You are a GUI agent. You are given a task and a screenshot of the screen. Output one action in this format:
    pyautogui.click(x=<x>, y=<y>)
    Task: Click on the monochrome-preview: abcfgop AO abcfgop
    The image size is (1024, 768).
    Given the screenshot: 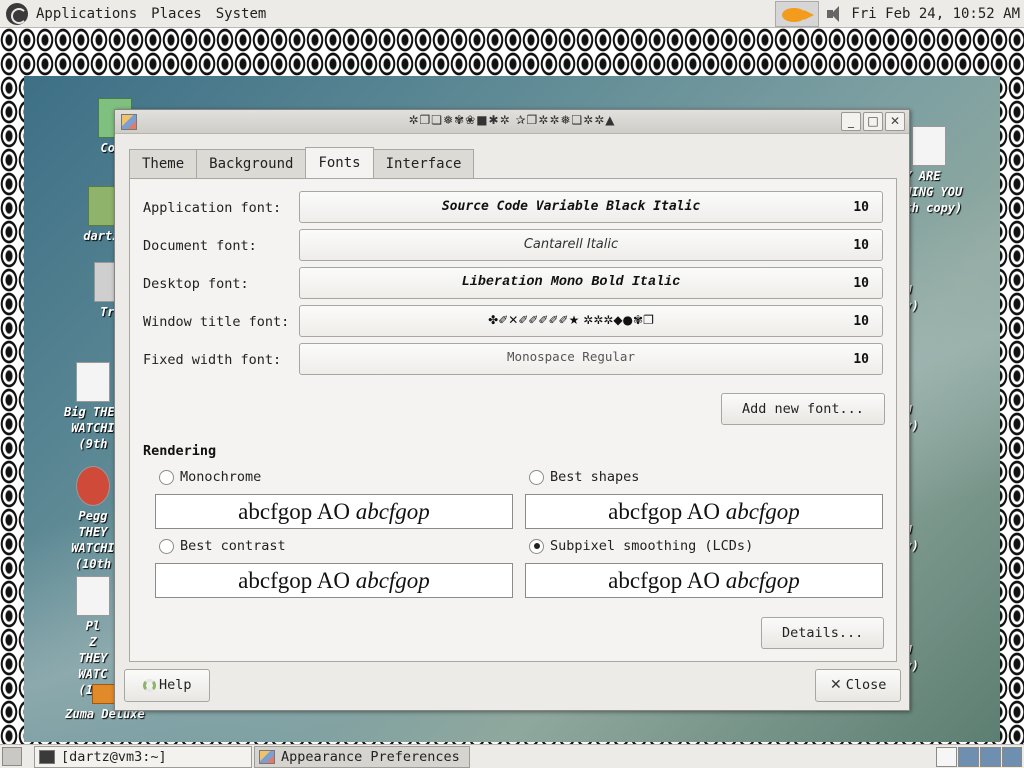 What is the action you would take?
    pyautogui.click(x=334, y=511)
    